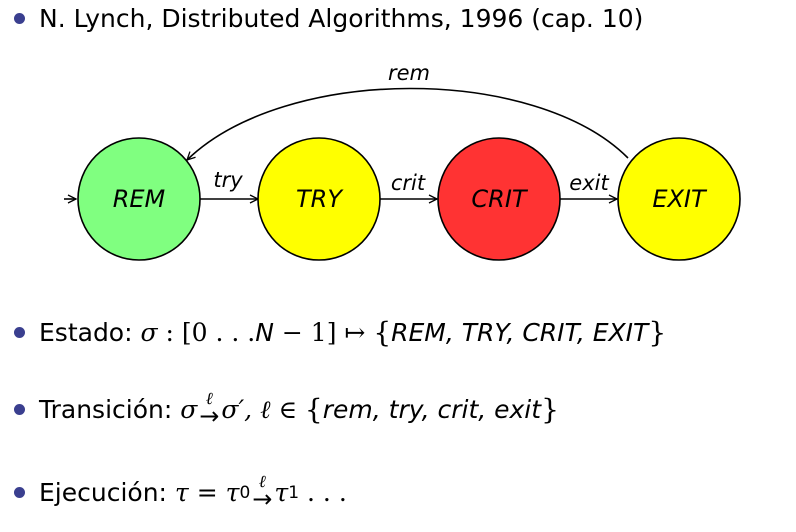  Describe the element at coordinates (262, 499) in the screenshot. I see `ejecucion-arrow: →` at that location.